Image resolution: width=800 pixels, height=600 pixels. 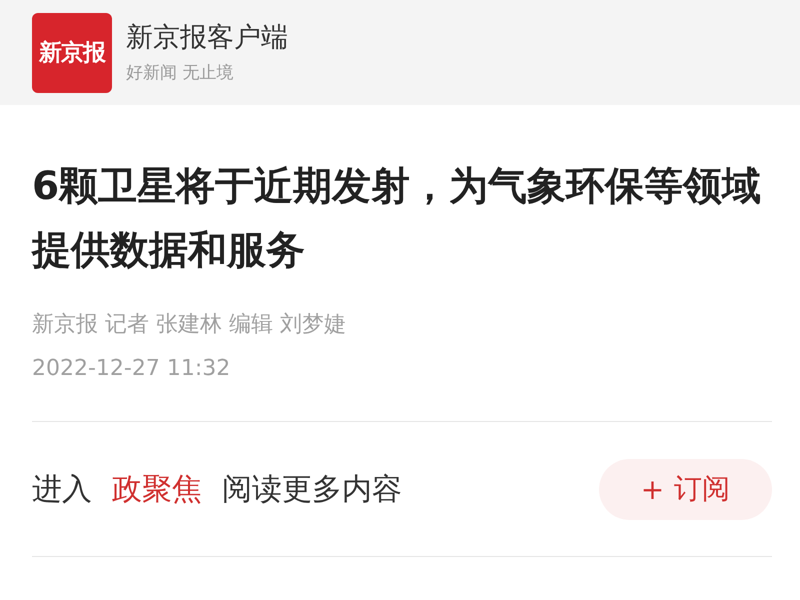 What do you see at coordinates (312, 489) in the screenshot?
I see `promo-text: 阅读更多内容` at bounding box center [312, 489].